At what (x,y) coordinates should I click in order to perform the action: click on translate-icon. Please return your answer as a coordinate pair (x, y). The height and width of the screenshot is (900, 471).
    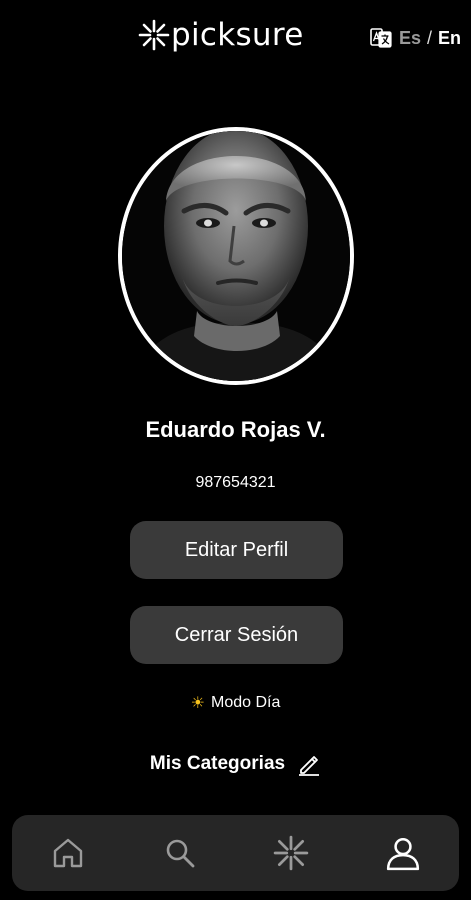
    Looking at the image, I should click on (381, 38).